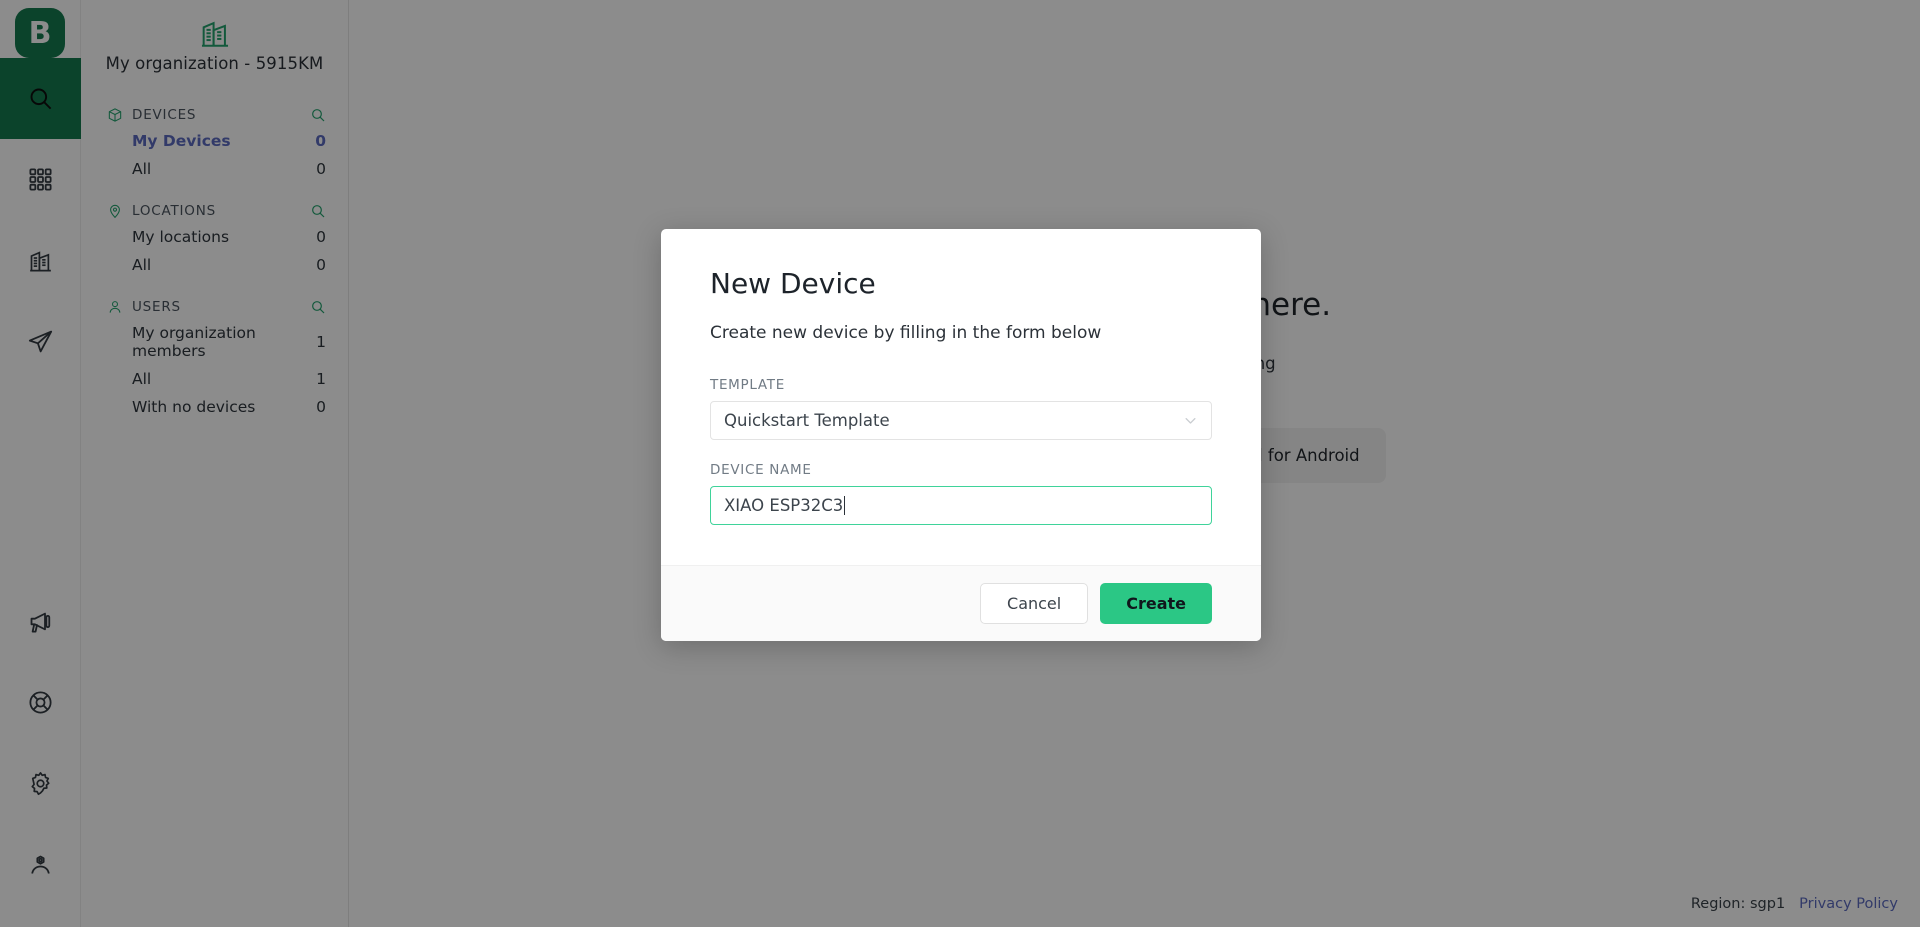 The width and height of the screenshot is (1920, 927). I want to click on device-name-label: DEVICE NAME, so click(761, 470).